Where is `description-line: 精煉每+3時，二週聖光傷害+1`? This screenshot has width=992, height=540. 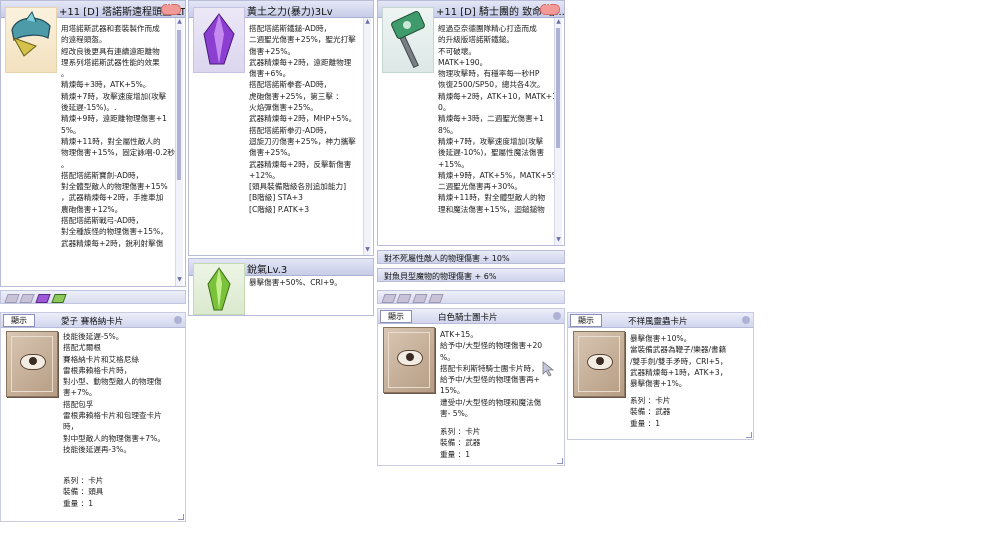 description-line: 精煉每+3時，二週聖光傷害+1 is located at coordinates (491, 119).